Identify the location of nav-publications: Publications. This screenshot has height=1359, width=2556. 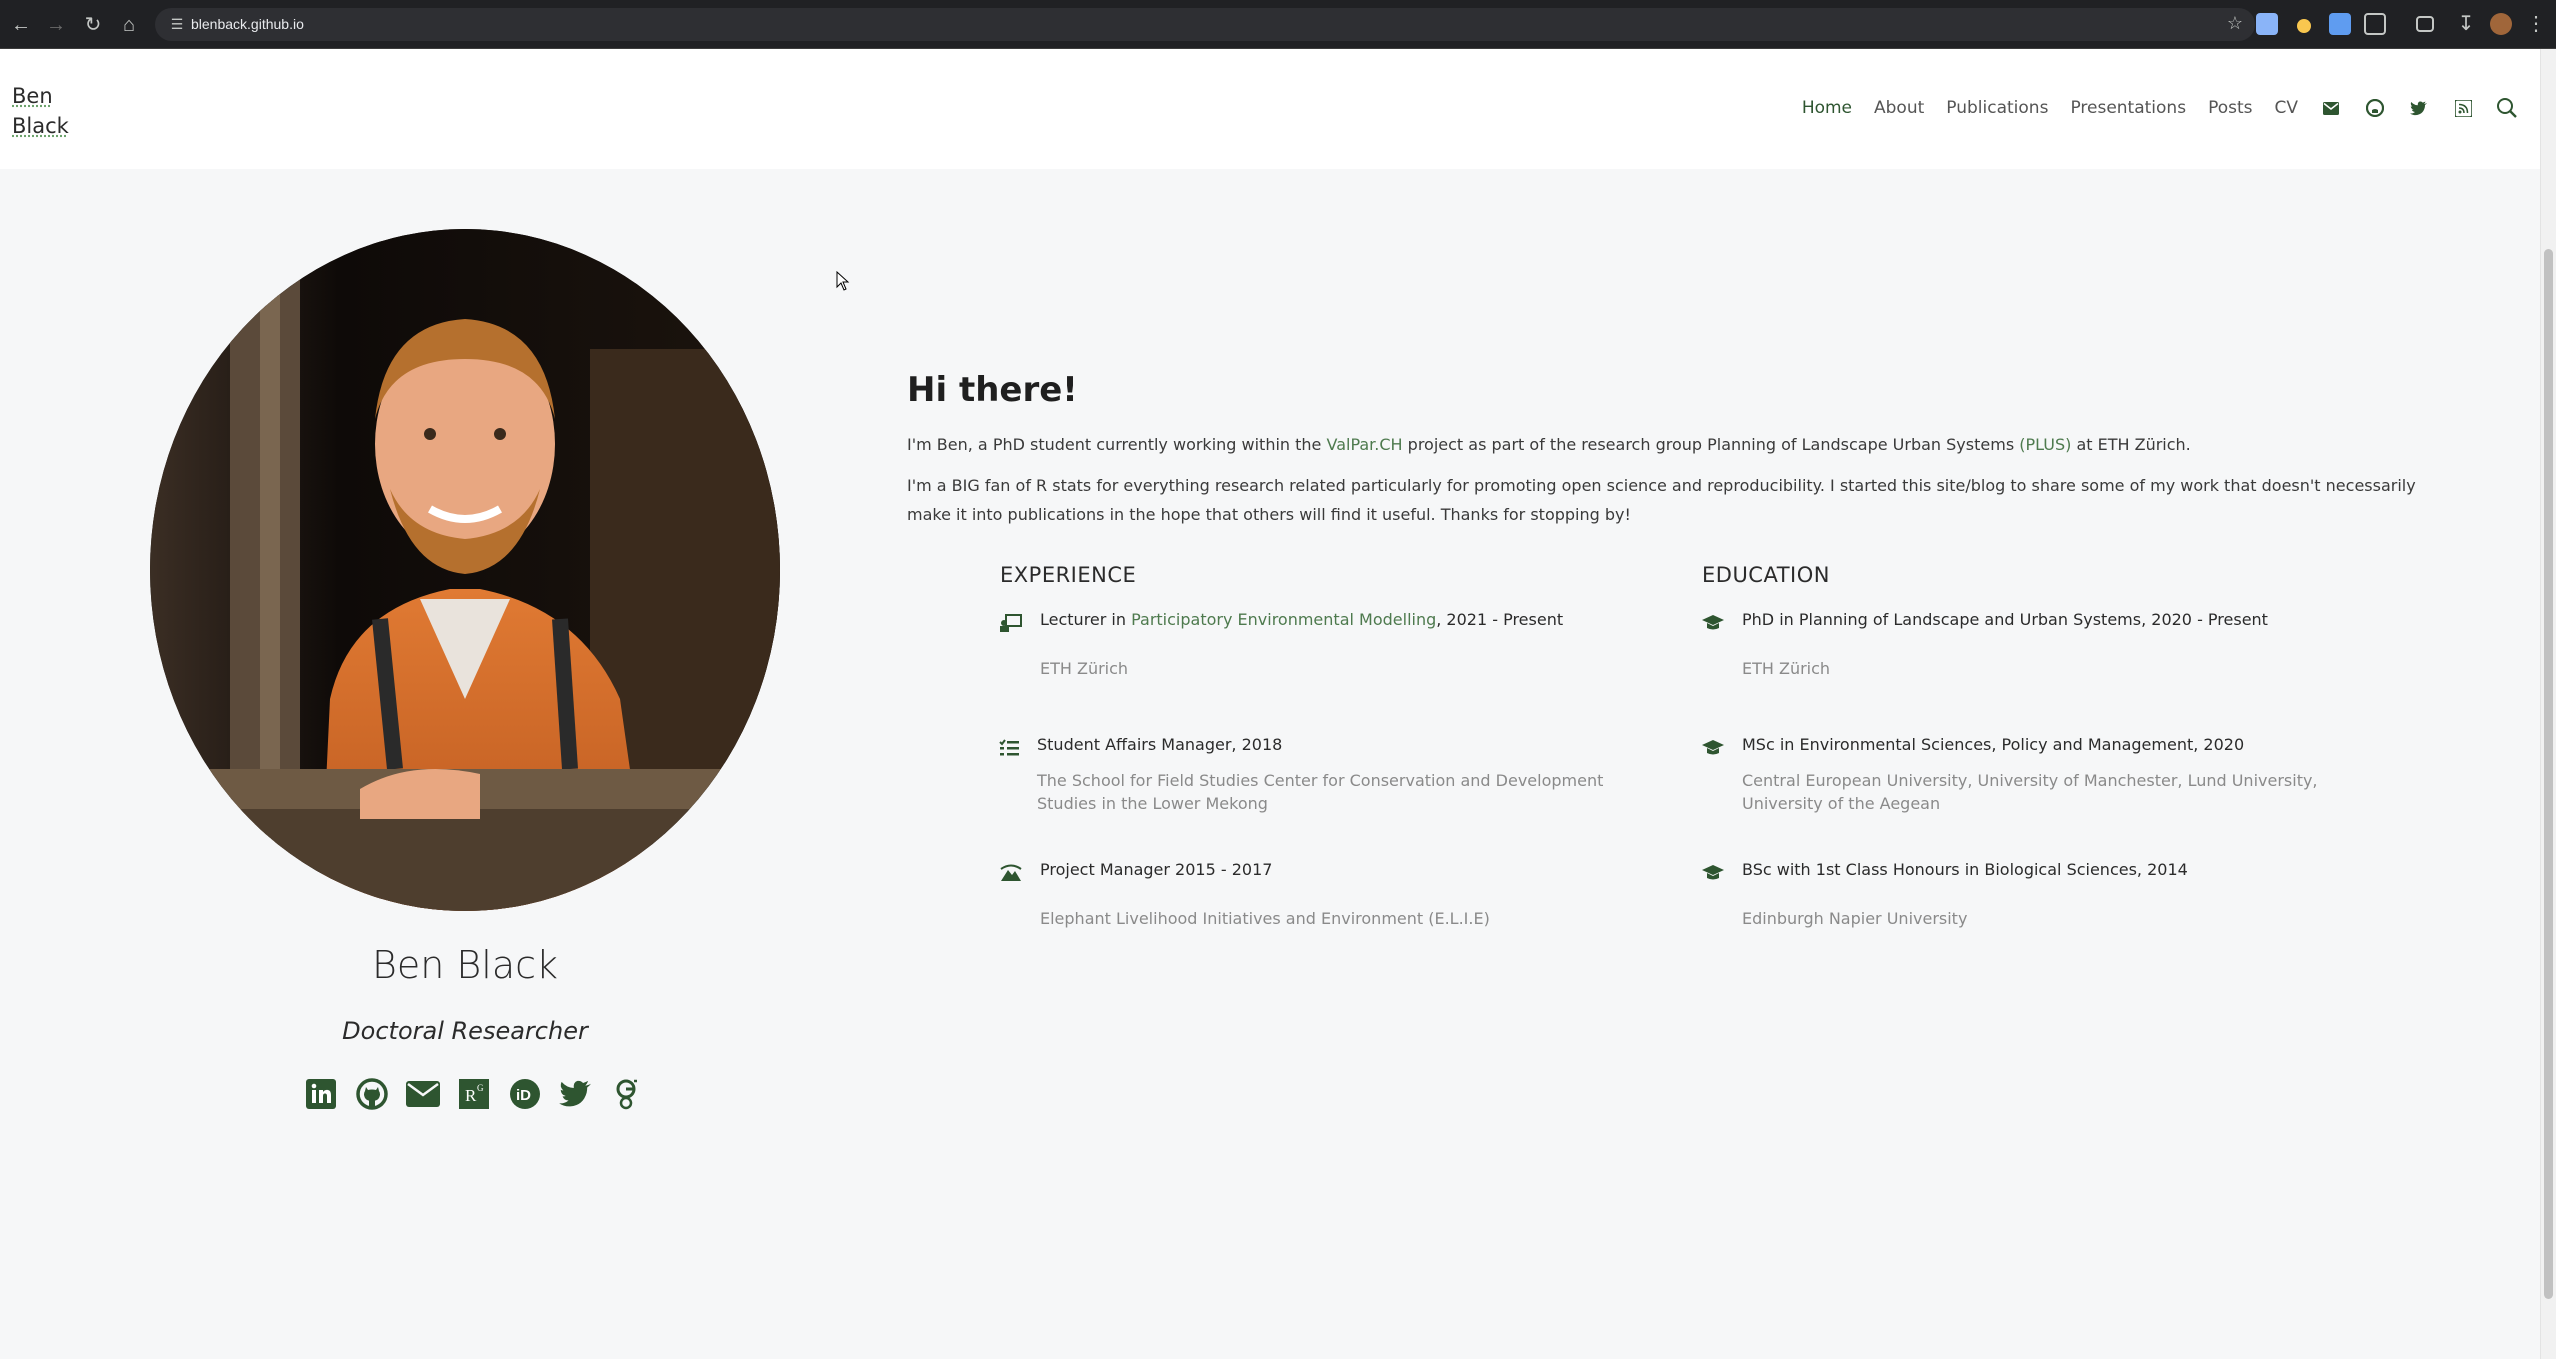
(1997, 108).